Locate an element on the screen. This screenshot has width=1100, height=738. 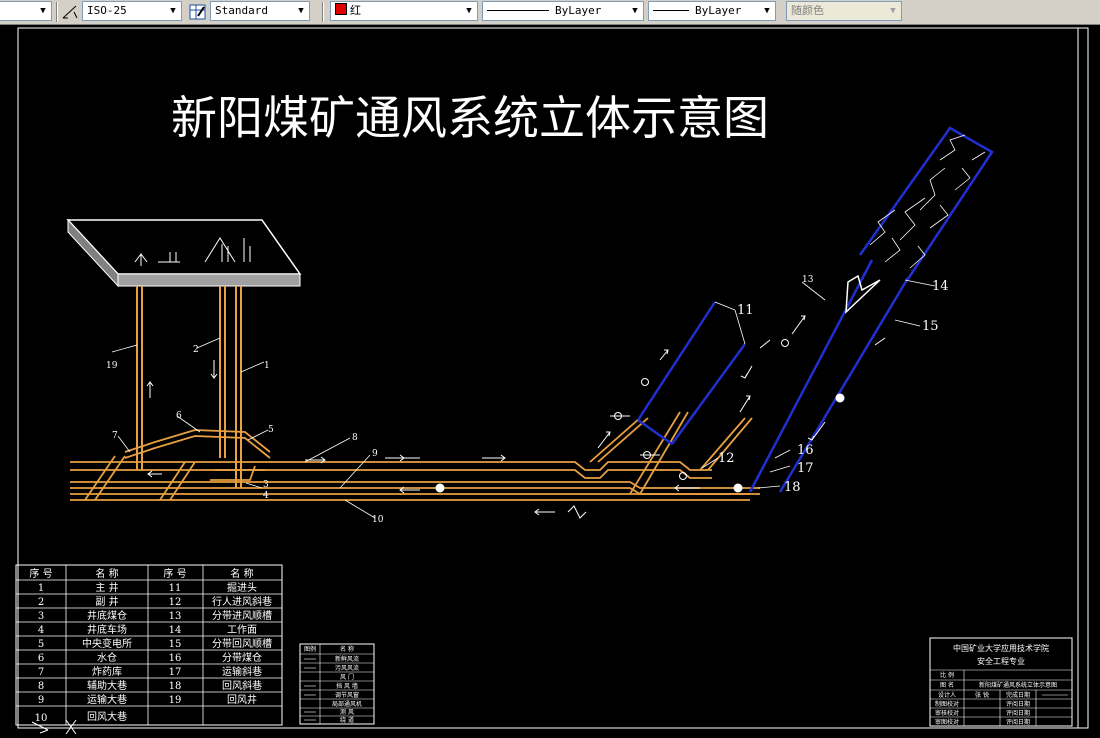
callout-18: 18 is located at coordinates (792, 487).